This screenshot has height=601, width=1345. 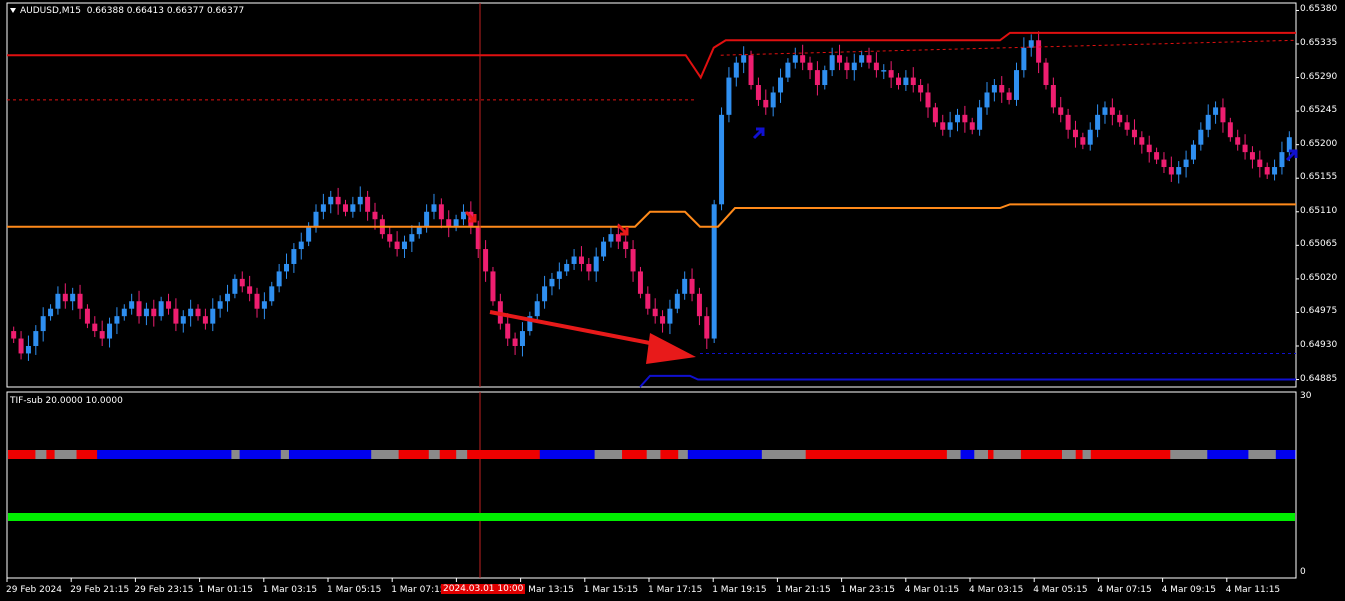 I want to click on price-axis-label: 0.65155, so click(x=1319, y=177).